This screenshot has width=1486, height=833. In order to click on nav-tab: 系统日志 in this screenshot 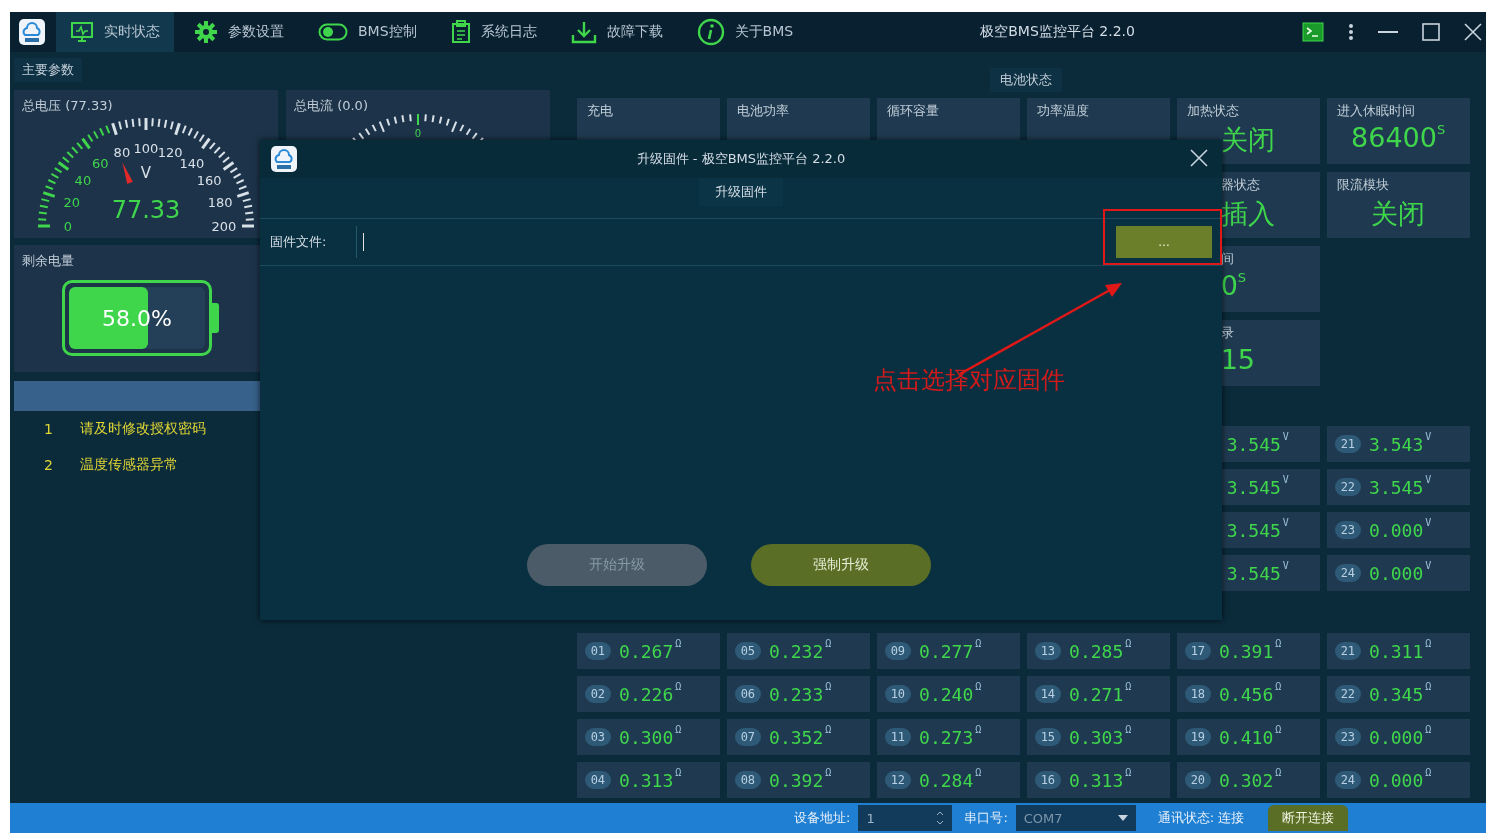, I will do `click(493, 32)`.